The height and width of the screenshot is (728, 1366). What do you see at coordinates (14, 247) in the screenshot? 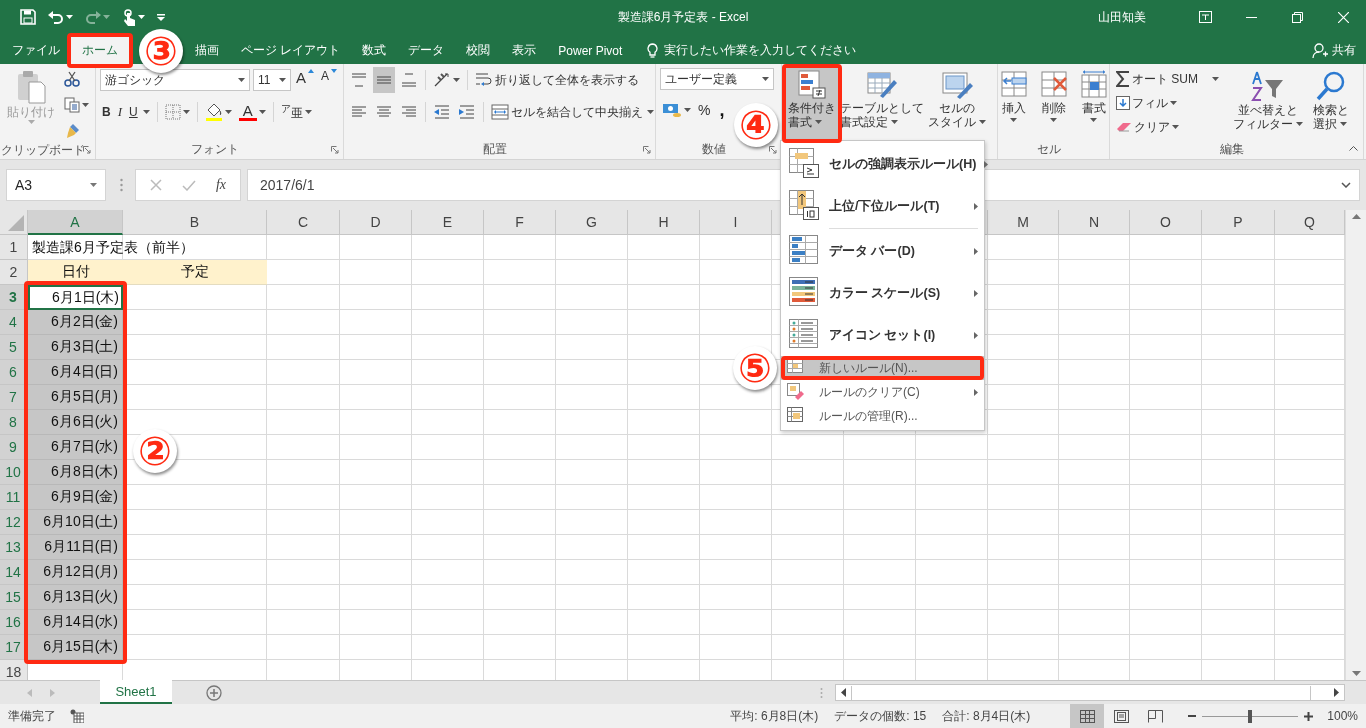
I see `row-header: 1` at bounding box center [14, 247].